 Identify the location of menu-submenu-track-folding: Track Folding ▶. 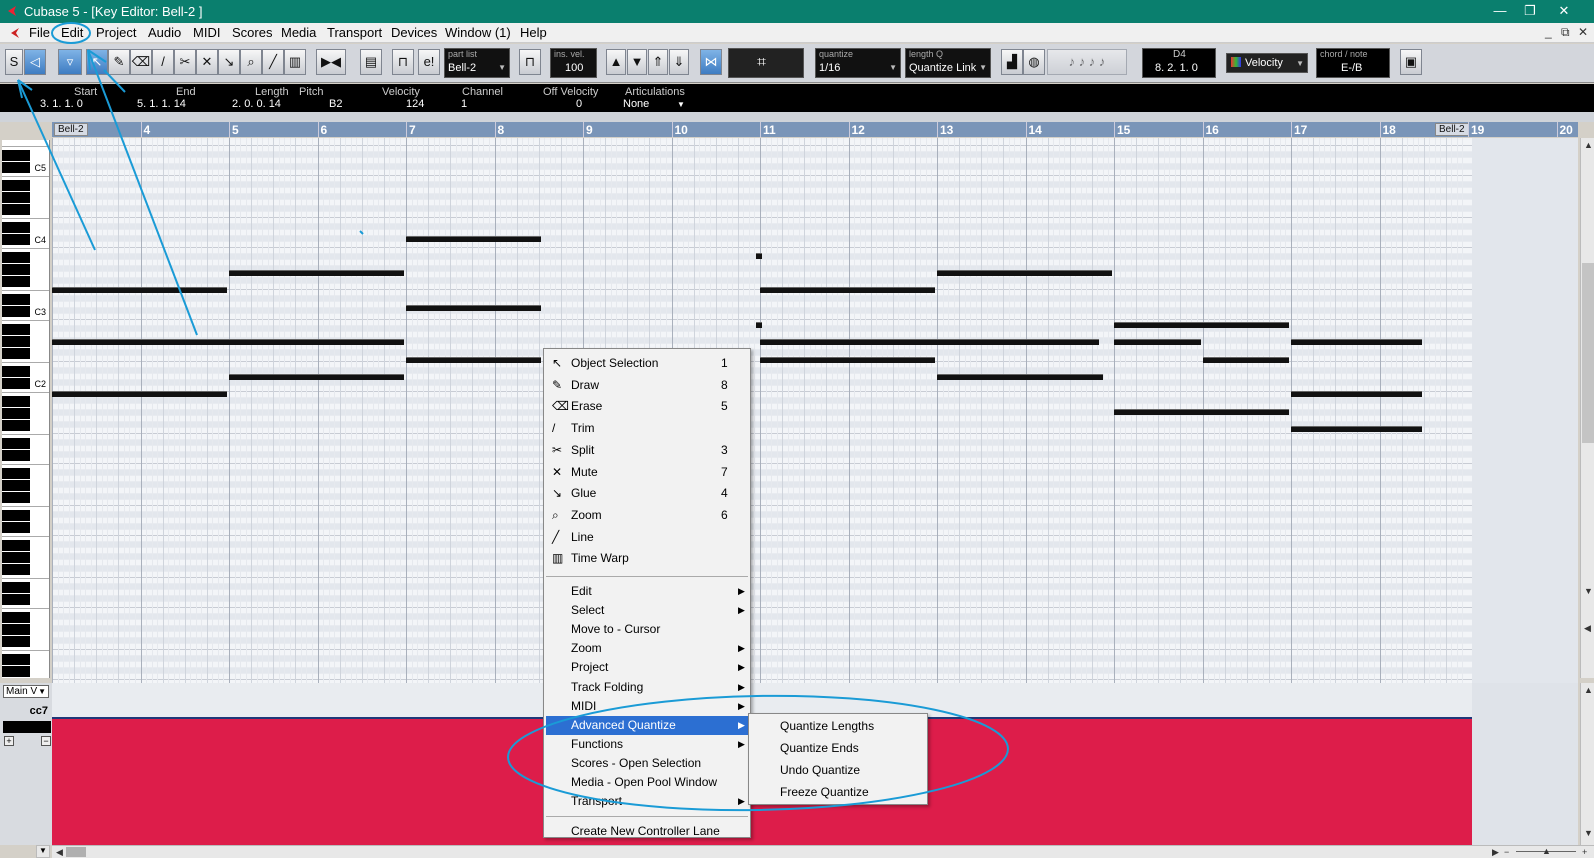
(647, 687).